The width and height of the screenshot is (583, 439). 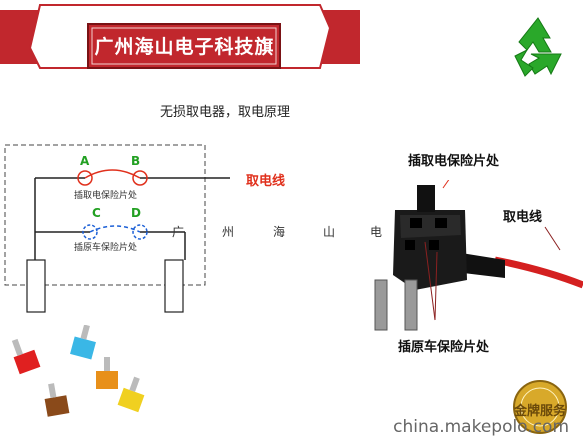 What do you see at coordinates (481, 427) in the screenshot?
I see `site-watermark: china.makepolo.com` at bounding box center [481, 427].